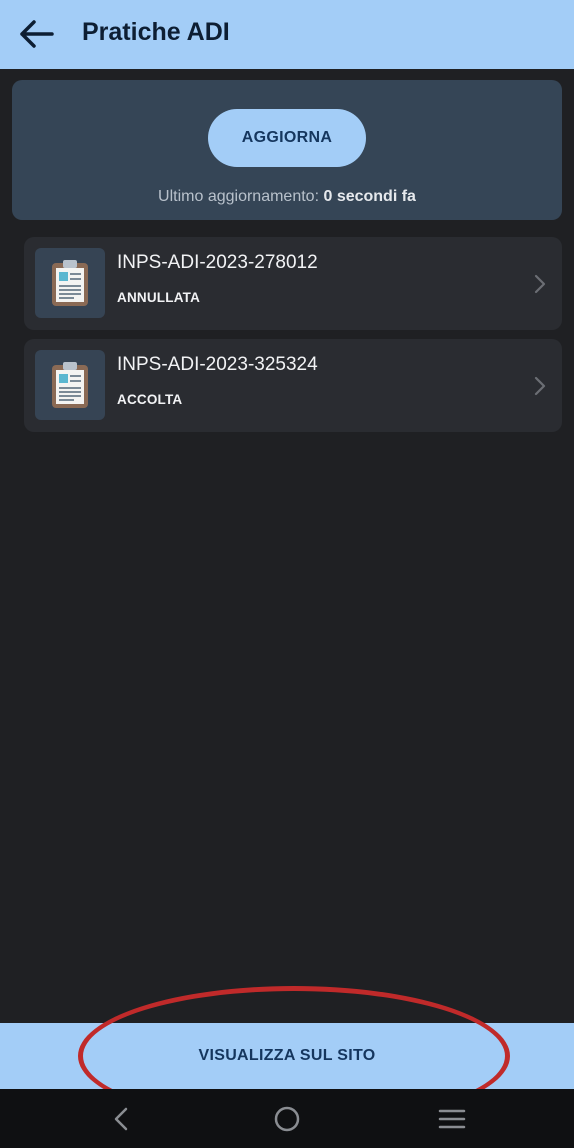  I want to click on practice-list-item: INPS-ADI-2023-278012 ANNULLATA, so click(293, 283).